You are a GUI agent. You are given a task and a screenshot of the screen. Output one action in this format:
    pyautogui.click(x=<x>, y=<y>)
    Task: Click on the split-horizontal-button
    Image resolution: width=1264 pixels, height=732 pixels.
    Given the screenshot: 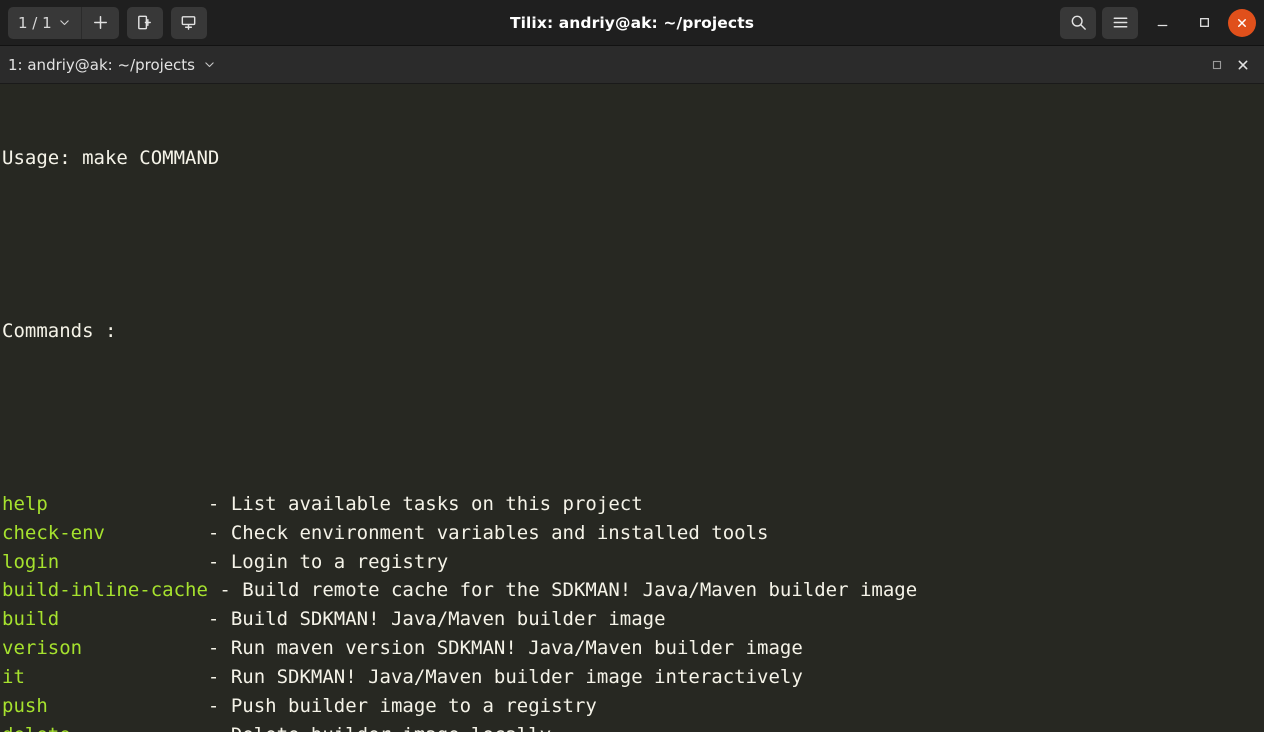 What is the action you would take?
    pyautogui.click(x=188, y=22)
    